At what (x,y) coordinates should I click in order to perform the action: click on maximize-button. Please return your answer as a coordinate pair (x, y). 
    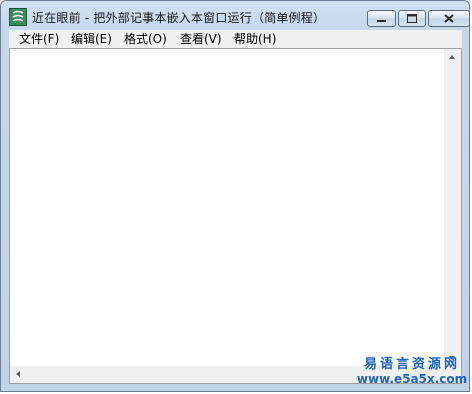
    Looking at the image, I should click on (412, 18).